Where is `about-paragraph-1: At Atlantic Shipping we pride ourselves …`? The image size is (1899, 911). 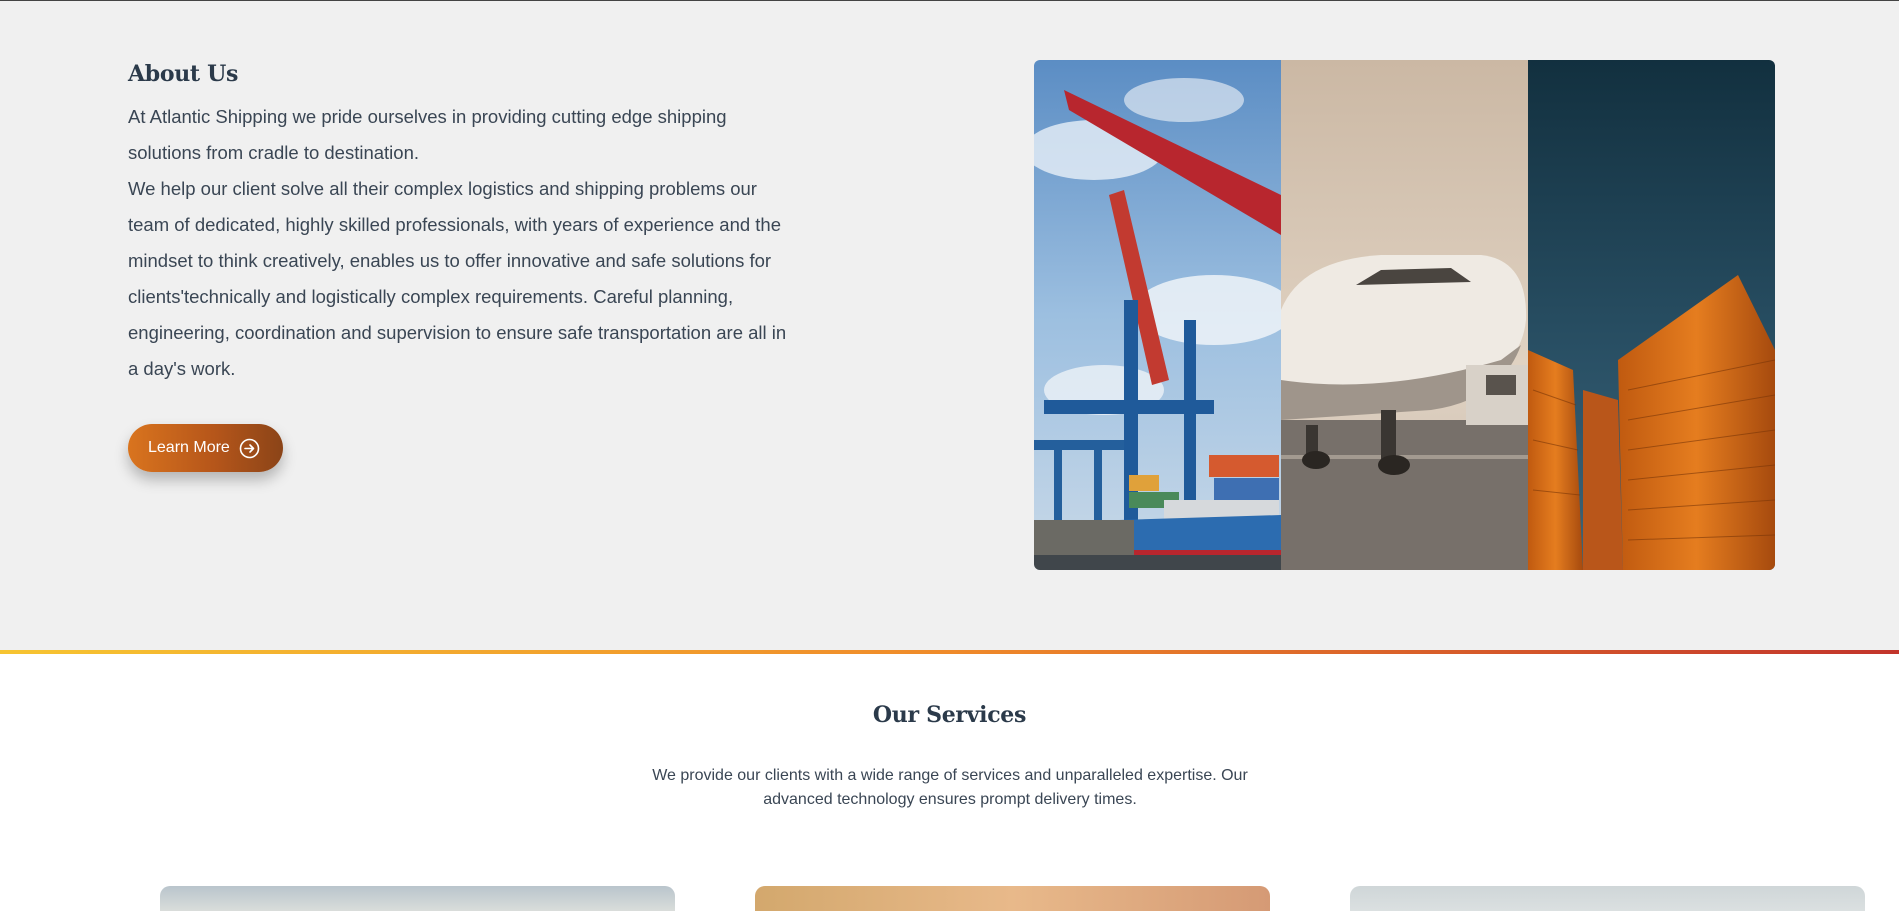 about-paragraph-1: At Atlantic Shipping we pride ourselves … is located at coordinates (427, 134).